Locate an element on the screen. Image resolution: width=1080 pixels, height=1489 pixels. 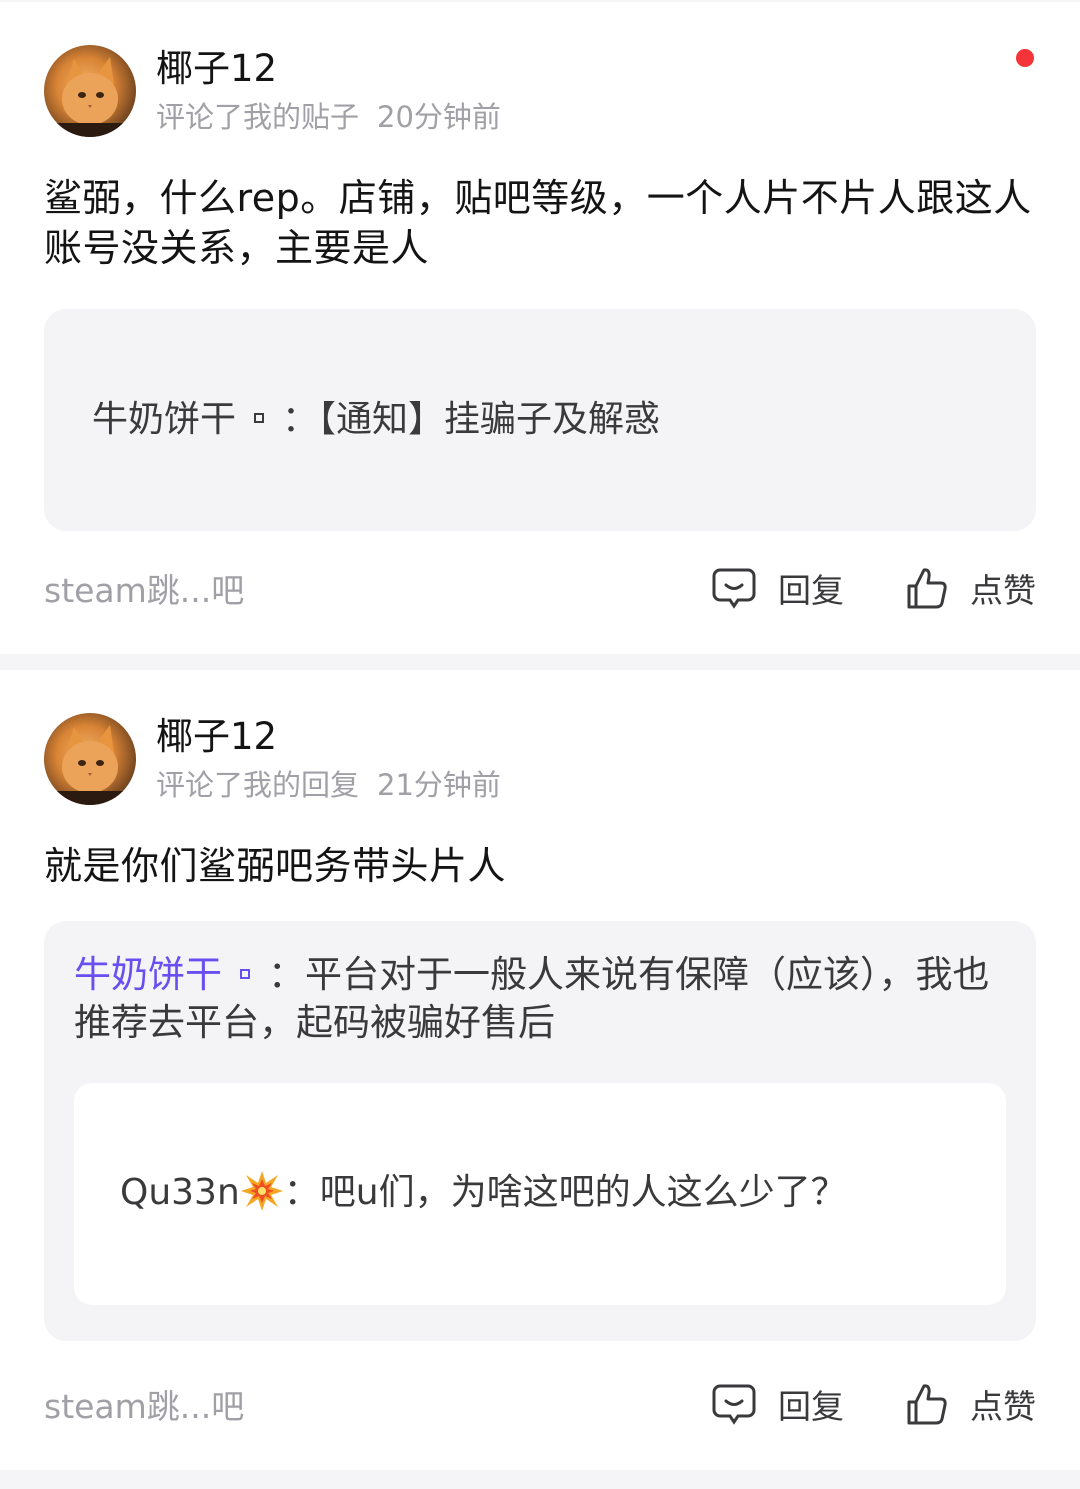
quote-body: 【通知】挂骗子及解惑 is located at coordinates (489, 419).